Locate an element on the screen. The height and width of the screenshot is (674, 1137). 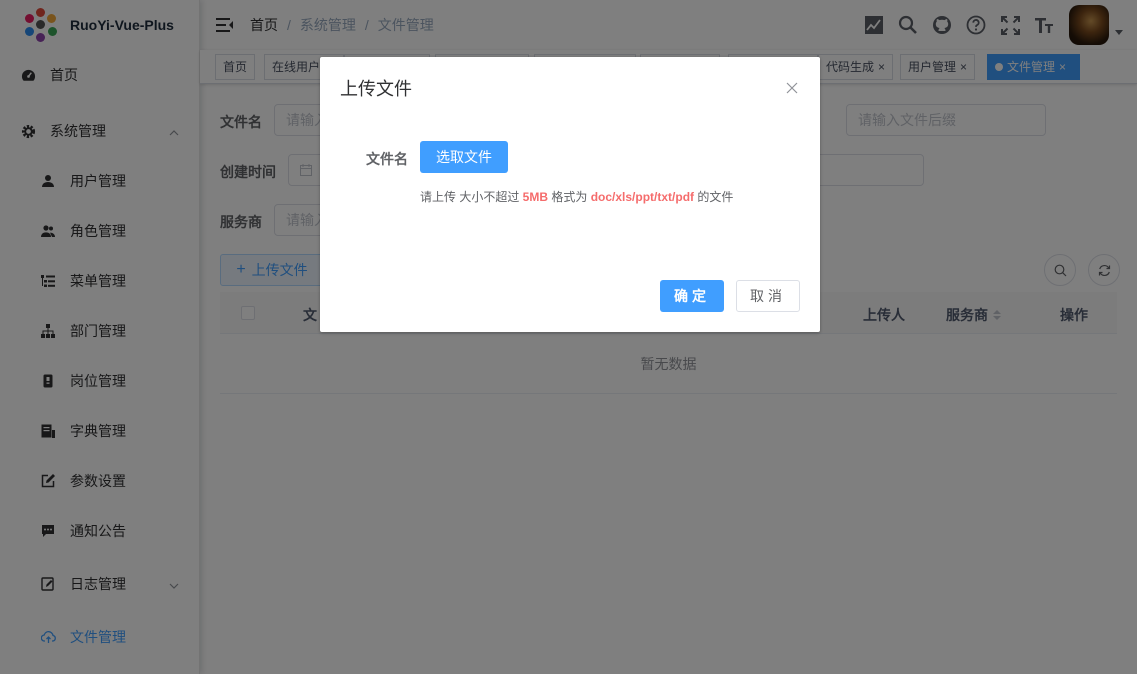
select-file-button: 选取文件 is located at coordinates (464, 157).